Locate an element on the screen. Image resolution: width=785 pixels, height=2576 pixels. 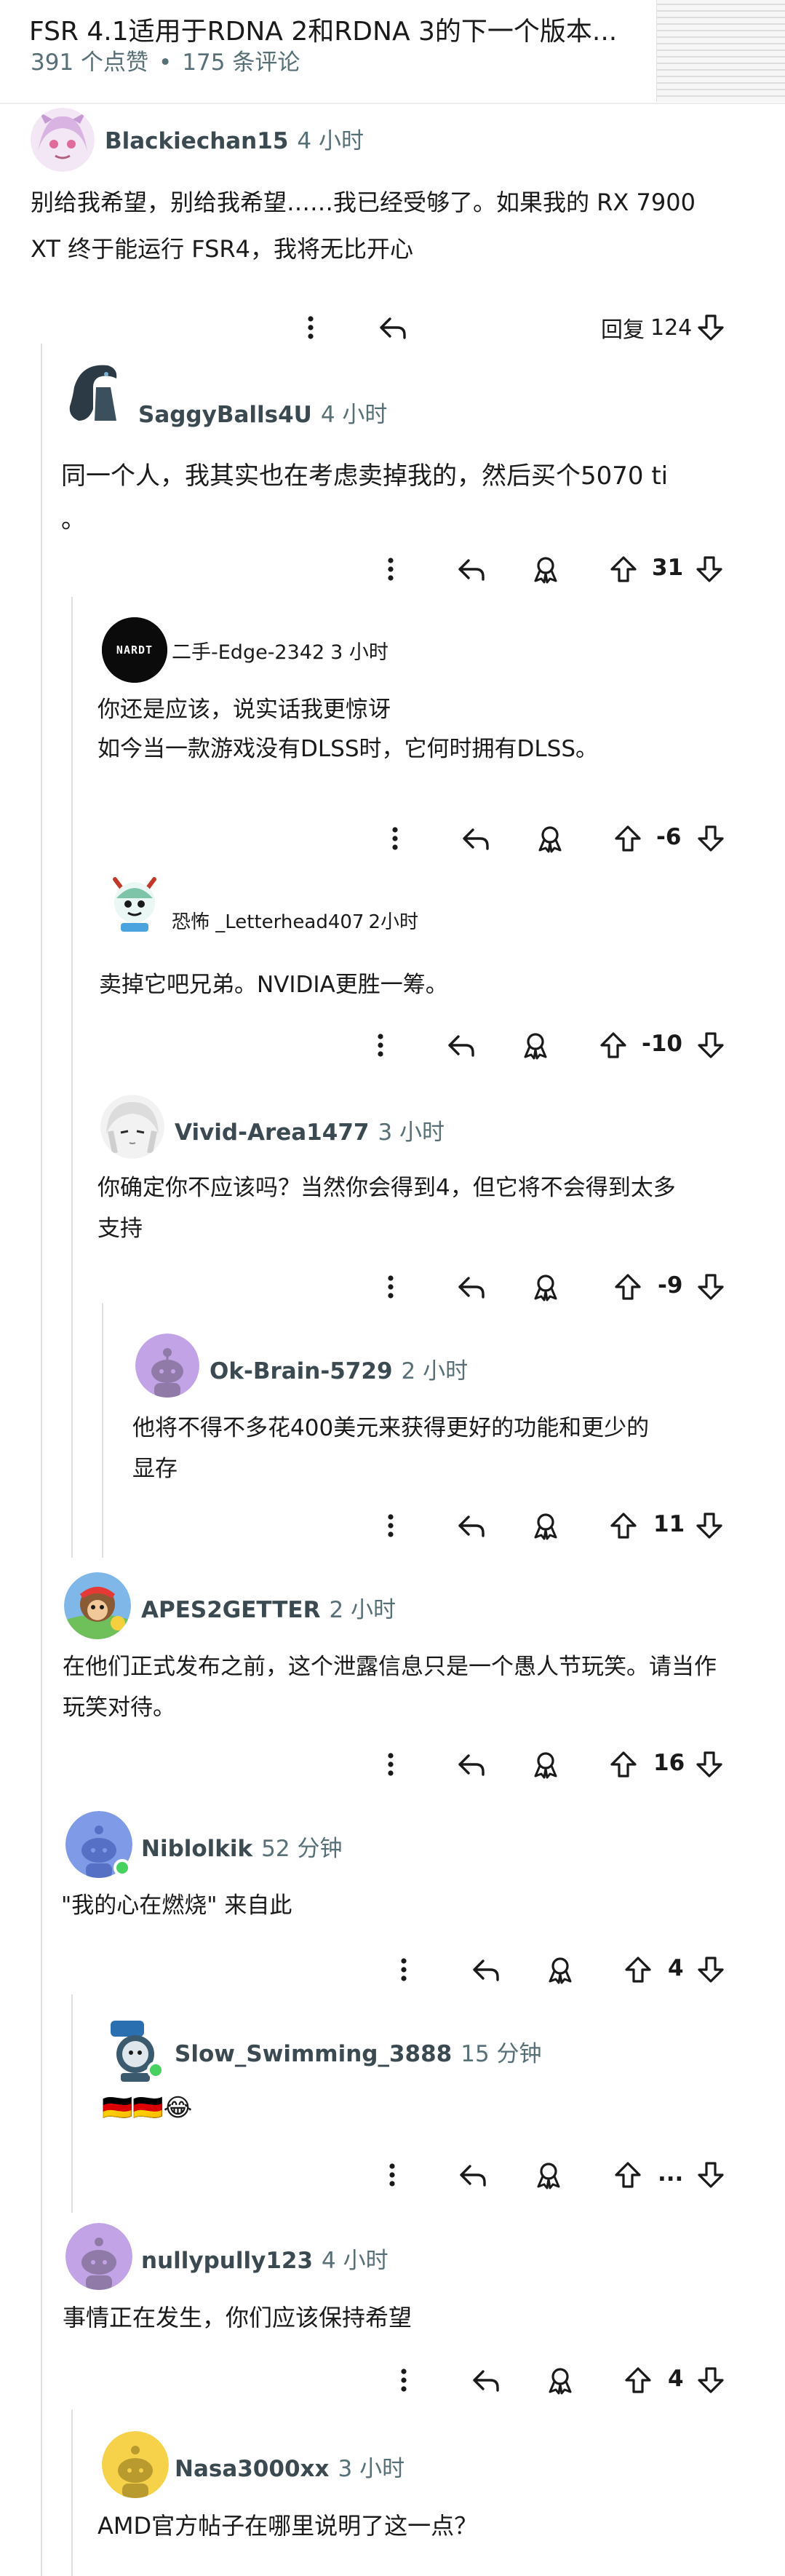
comment-author: Slow_Swimming_3888 is located at coordinates (313, 2054).